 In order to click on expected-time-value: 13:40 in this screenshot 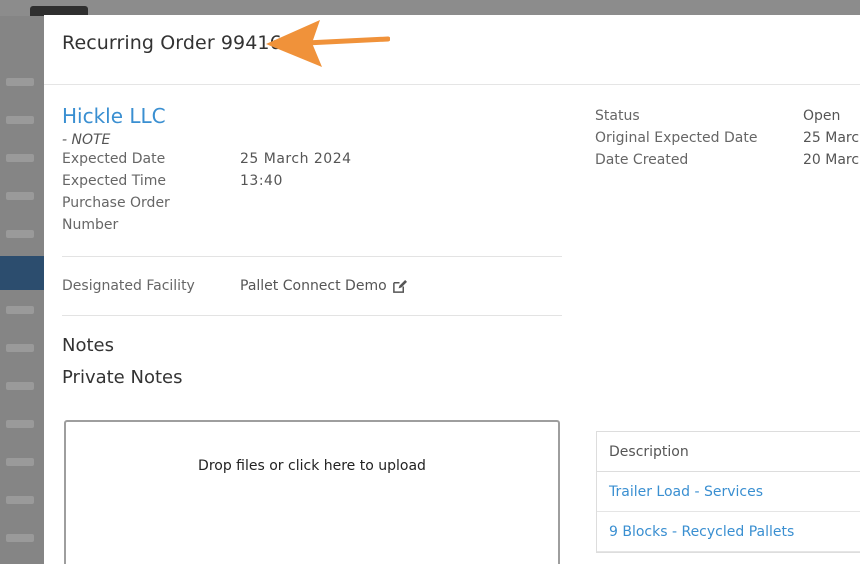, I will do `click(261, 181)`.